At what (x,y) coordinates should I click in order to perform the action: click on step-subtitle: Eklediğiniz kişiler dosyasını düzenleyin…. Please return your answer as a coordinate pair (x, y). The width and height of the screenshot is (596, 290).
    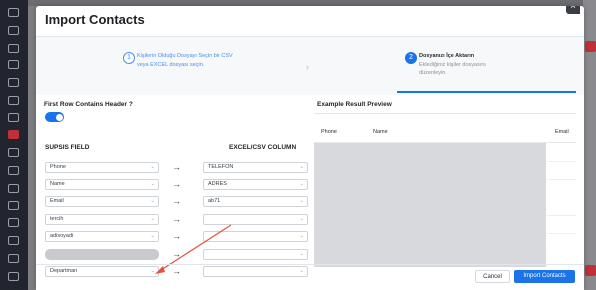
    Looking at the image, I should click on (452, 69).